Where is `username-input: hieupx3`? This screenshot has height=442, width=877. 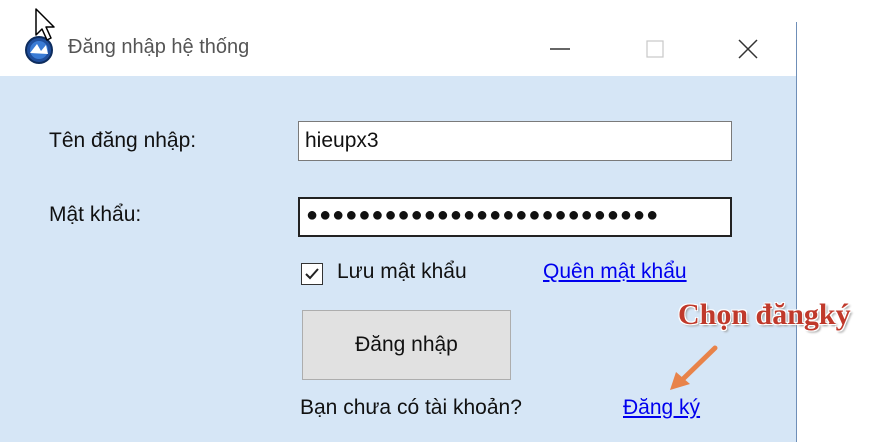
username-input: hieupx3 is located at coordinates (515, 141).